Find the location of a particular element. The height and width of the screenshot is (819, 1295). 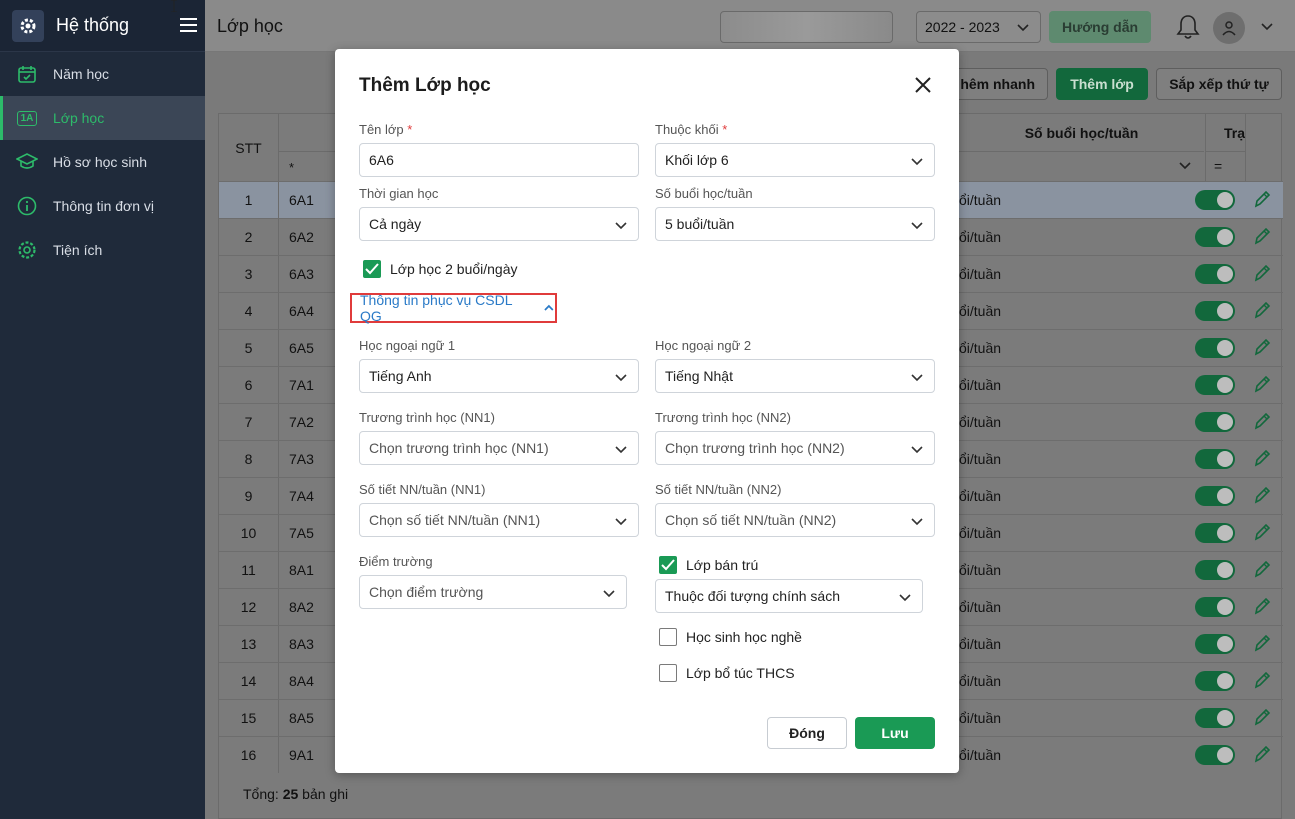

sidebar-item-tien-ich: Tiện ích is located at coordinates (102, 250).